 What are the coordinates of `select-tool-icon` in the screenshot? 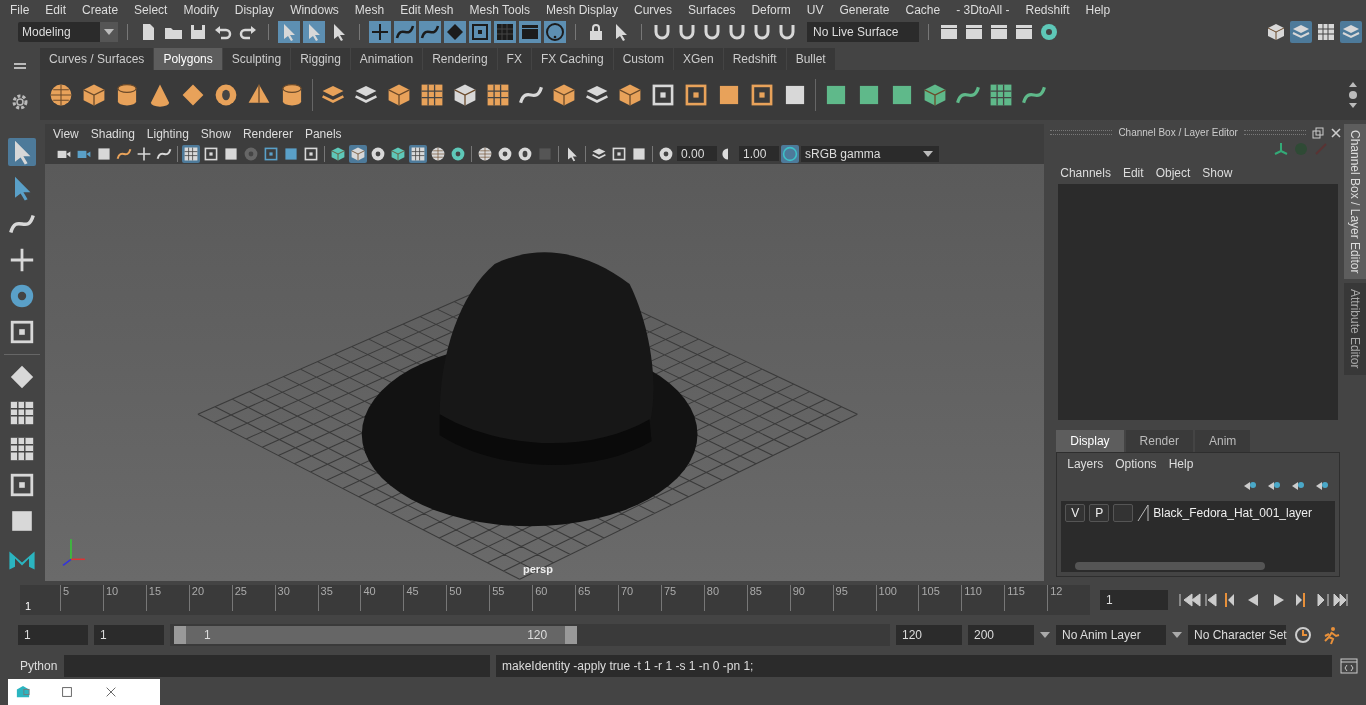 It's located at (22, 151).